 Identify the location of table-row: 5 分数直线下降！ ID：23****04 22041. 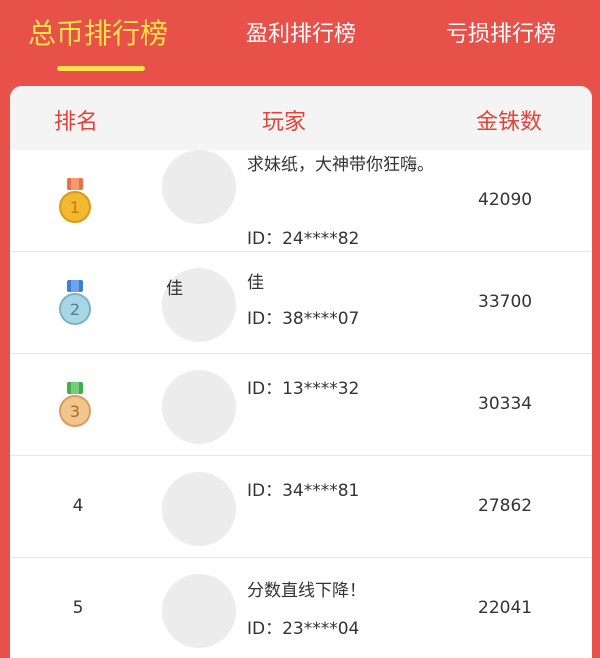
(301, 608).